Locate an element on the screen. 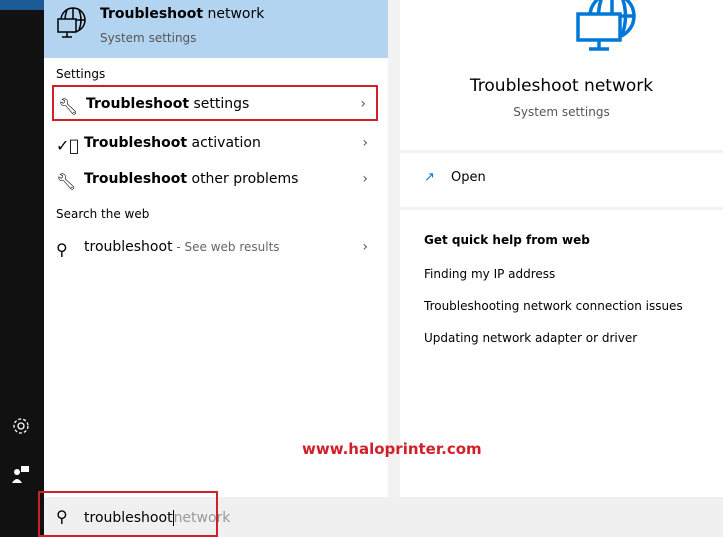 Image resolution: width=723 pixels, height=537 pixels. best-match-title: Troubleshoot network is located at coordinates (182, 14).